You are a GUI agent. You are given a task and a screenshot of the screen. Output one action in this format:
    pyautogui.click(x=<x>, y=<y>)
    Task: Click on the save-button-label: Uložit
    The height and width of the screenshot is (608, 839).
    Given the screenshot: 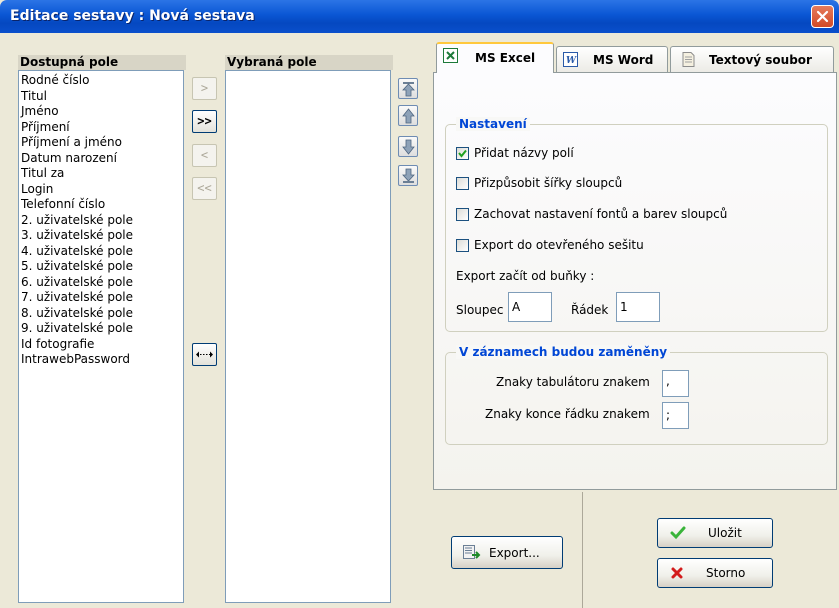 What is the action you would take?
    pyautogui.click(x=725, y=533)
    